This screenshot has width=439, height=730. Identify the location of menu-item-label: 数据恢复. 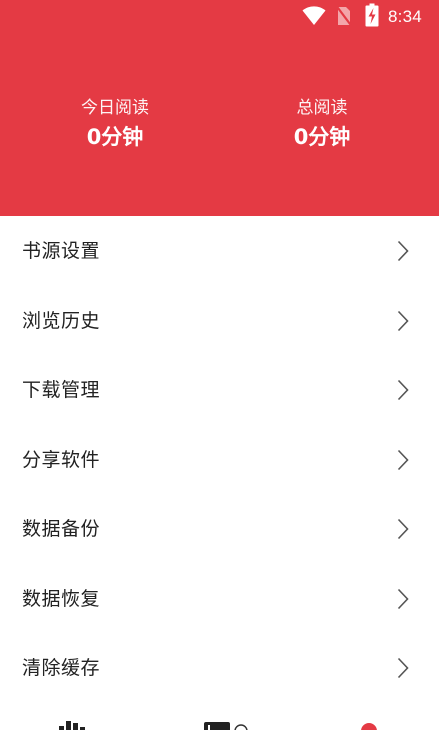
(61, 598).